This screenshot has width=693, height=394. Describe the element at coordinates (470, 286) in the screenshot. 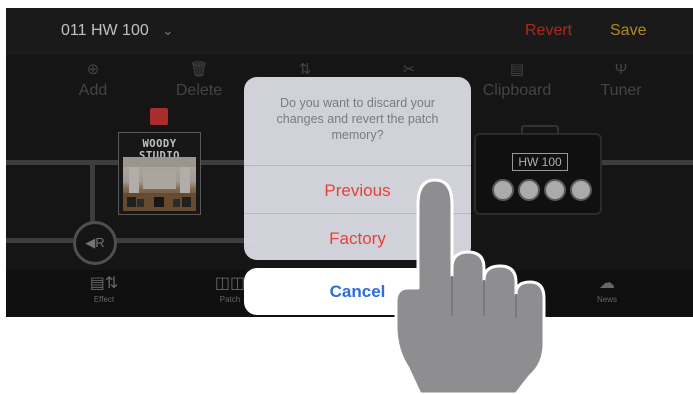

I see `pointing-hand-icon` at that location.